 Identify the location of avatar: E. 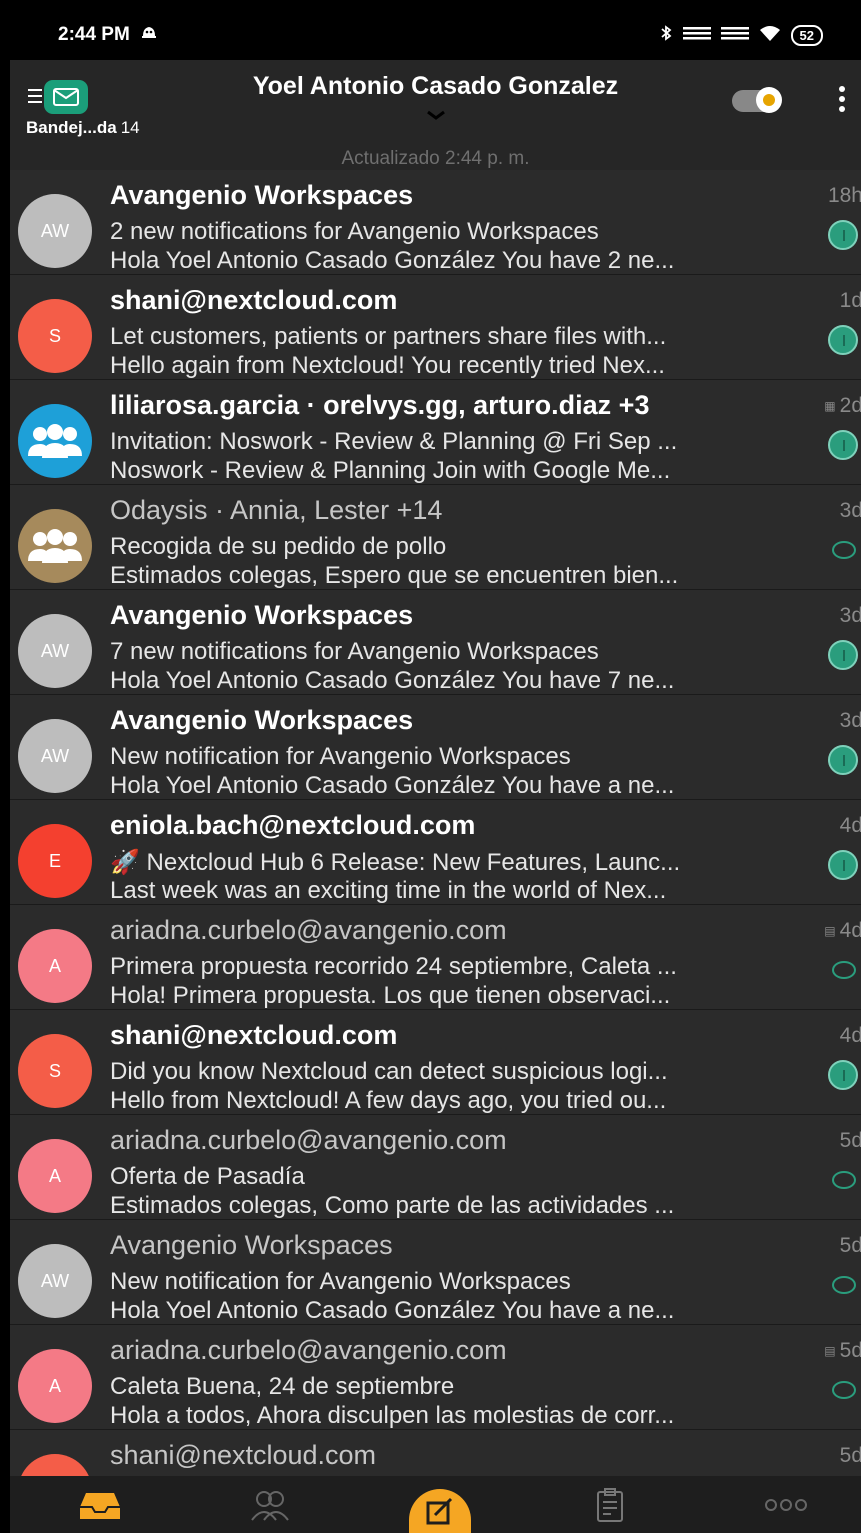
(55, 861).